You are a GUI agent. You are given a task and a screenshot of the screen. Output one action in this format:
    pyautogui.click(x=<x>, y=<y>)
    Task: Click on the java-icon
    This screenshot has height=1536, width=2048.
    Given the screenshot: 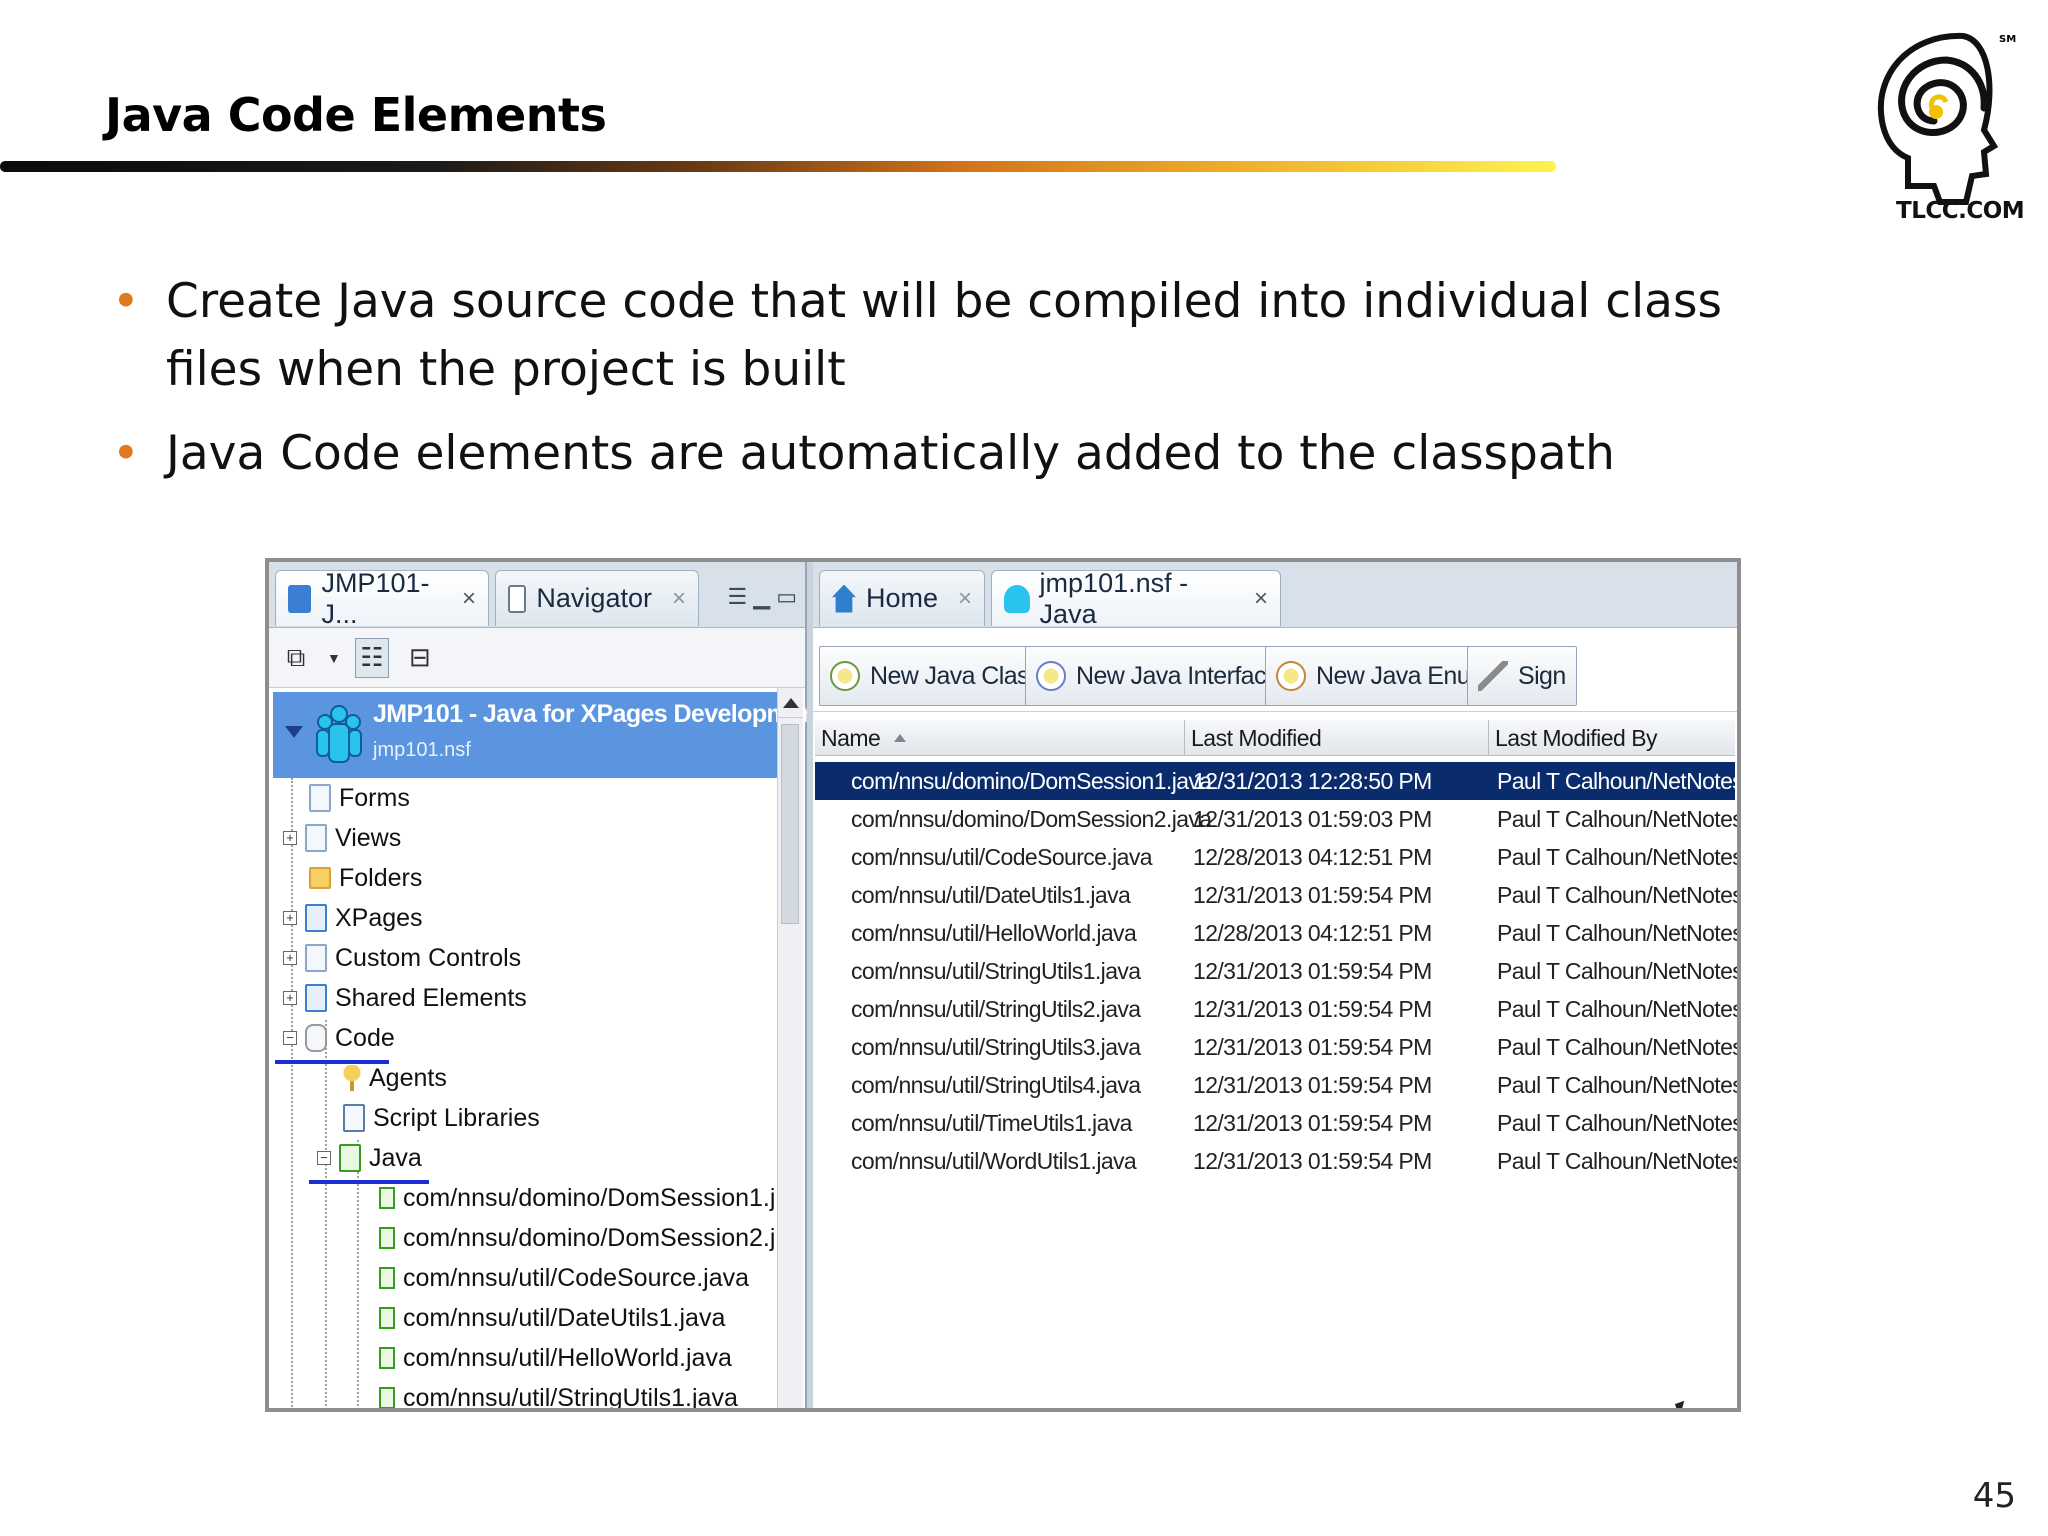 What is the action you would take?
    pyautogui.click(x=350, y=1158)
    